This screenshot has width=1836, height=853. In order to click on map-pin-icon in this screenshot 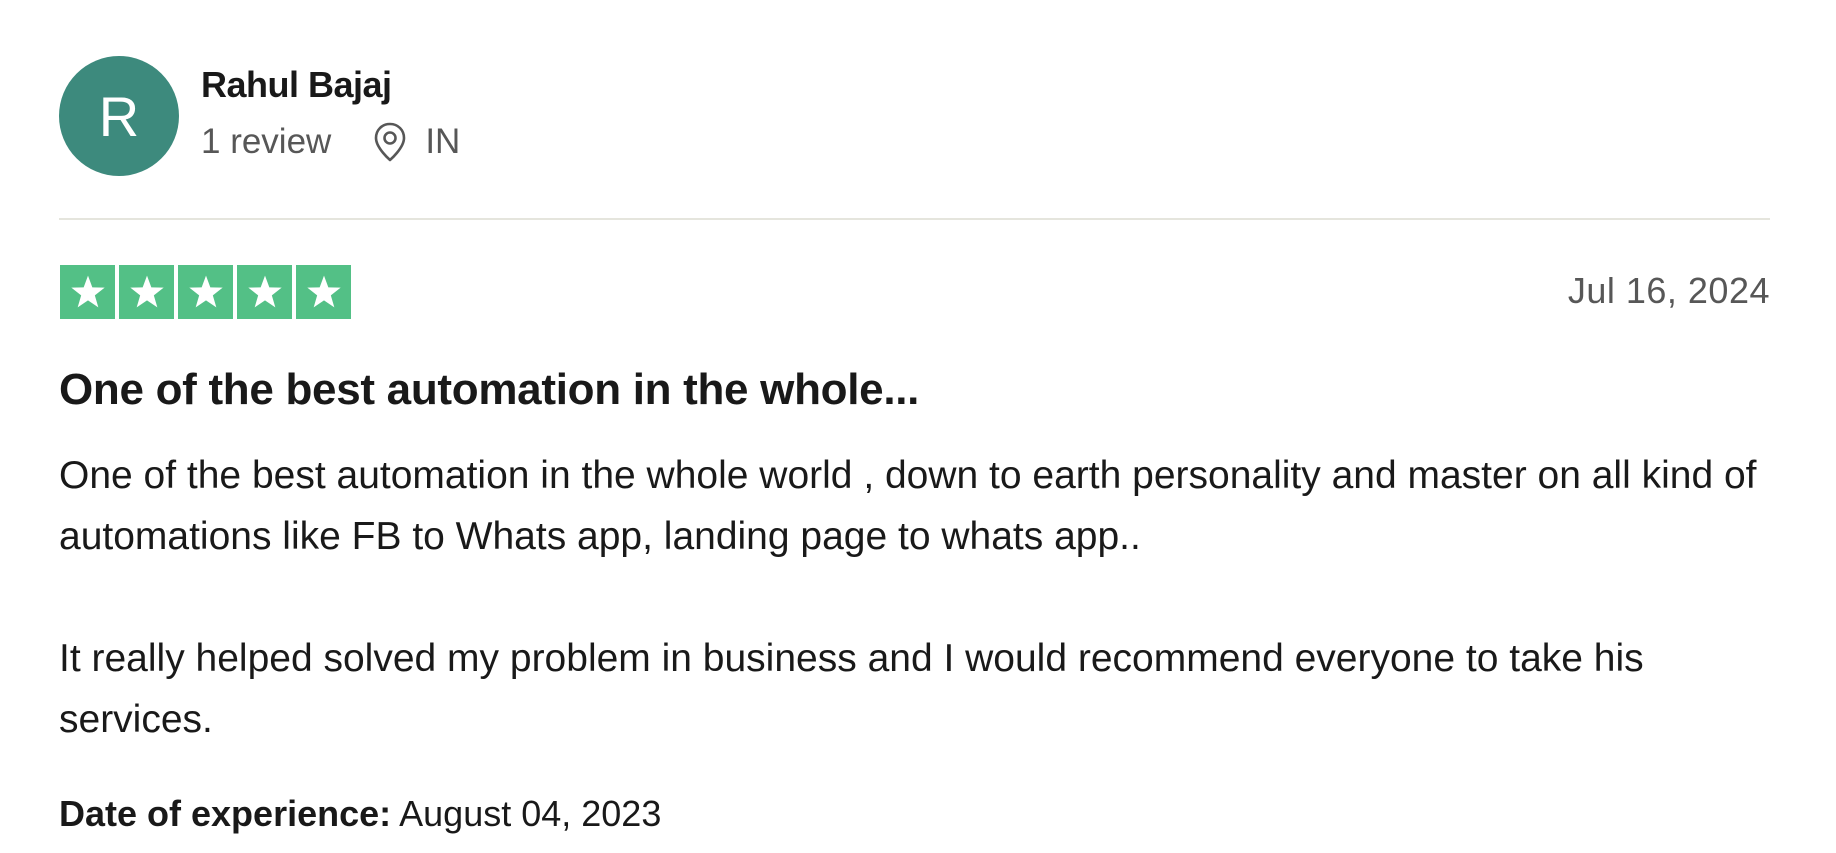, I will do `click(390, 142)`.